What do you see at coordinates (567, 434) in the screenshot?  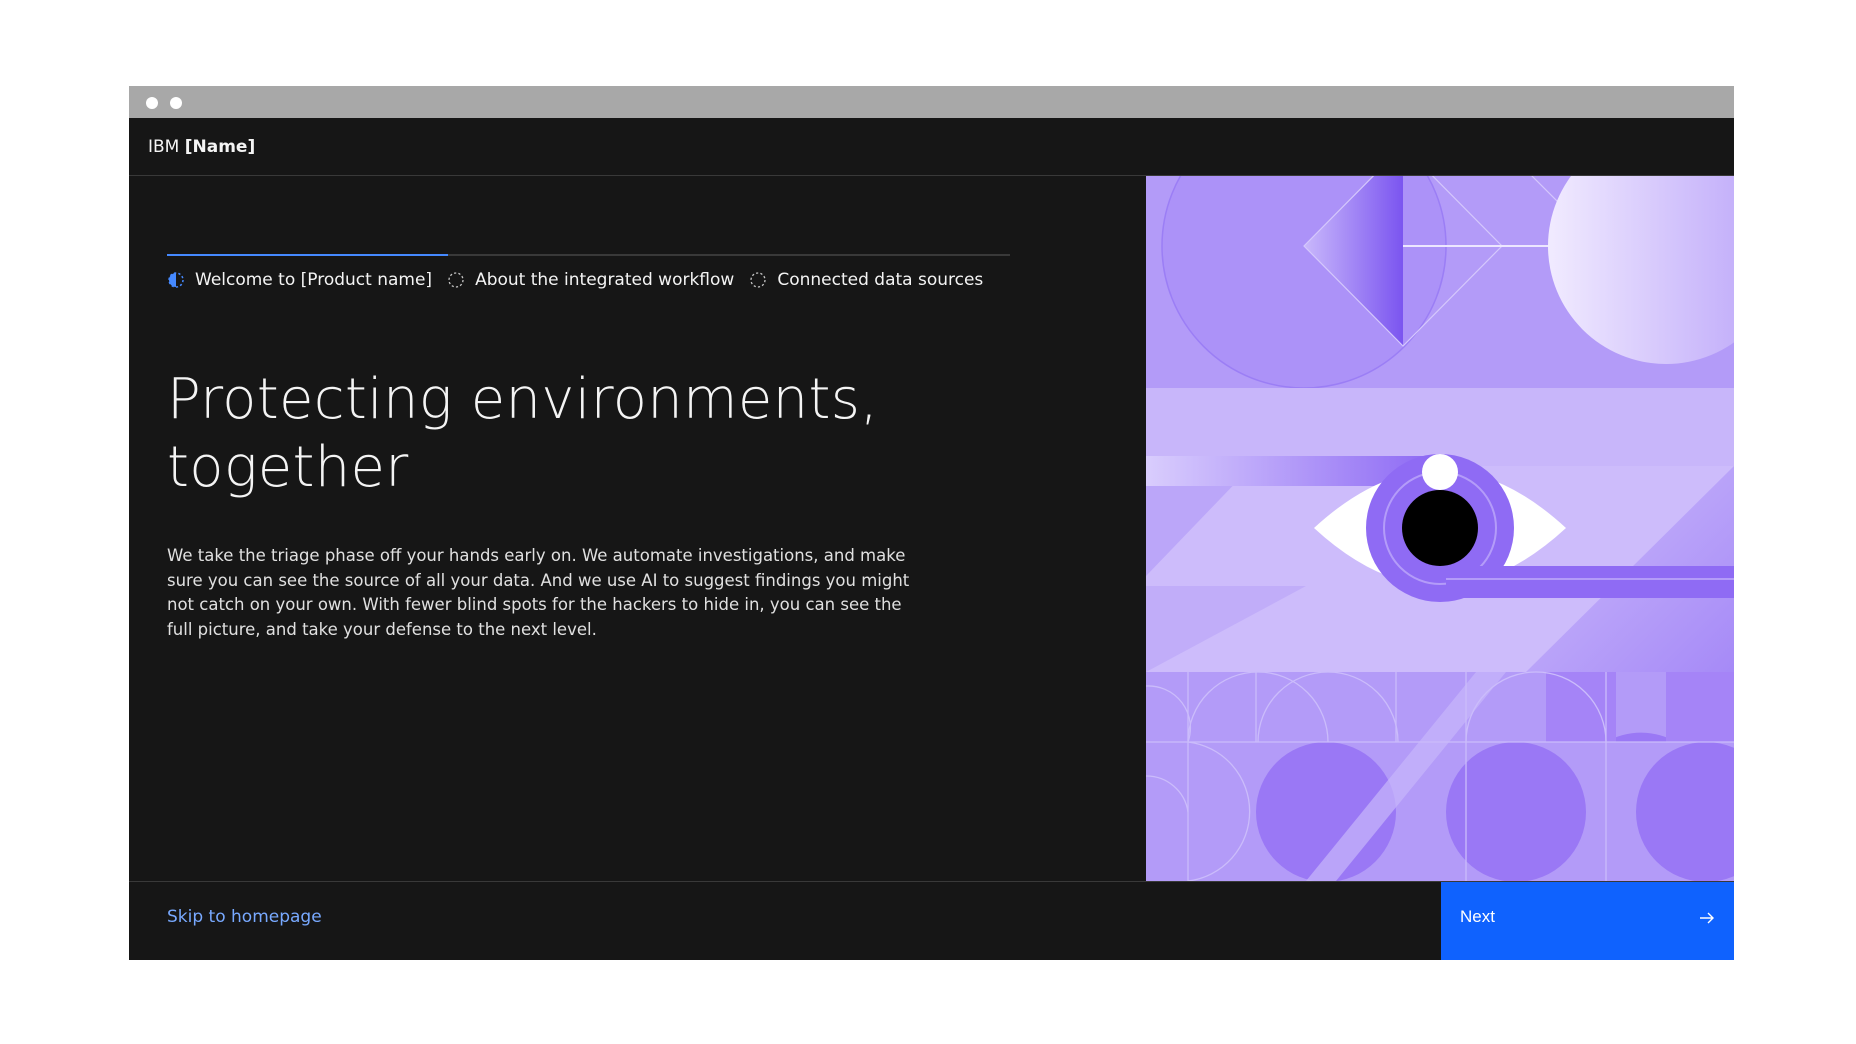 I see `page-title: Protecting environments, together` at bounding box center [567, 434].